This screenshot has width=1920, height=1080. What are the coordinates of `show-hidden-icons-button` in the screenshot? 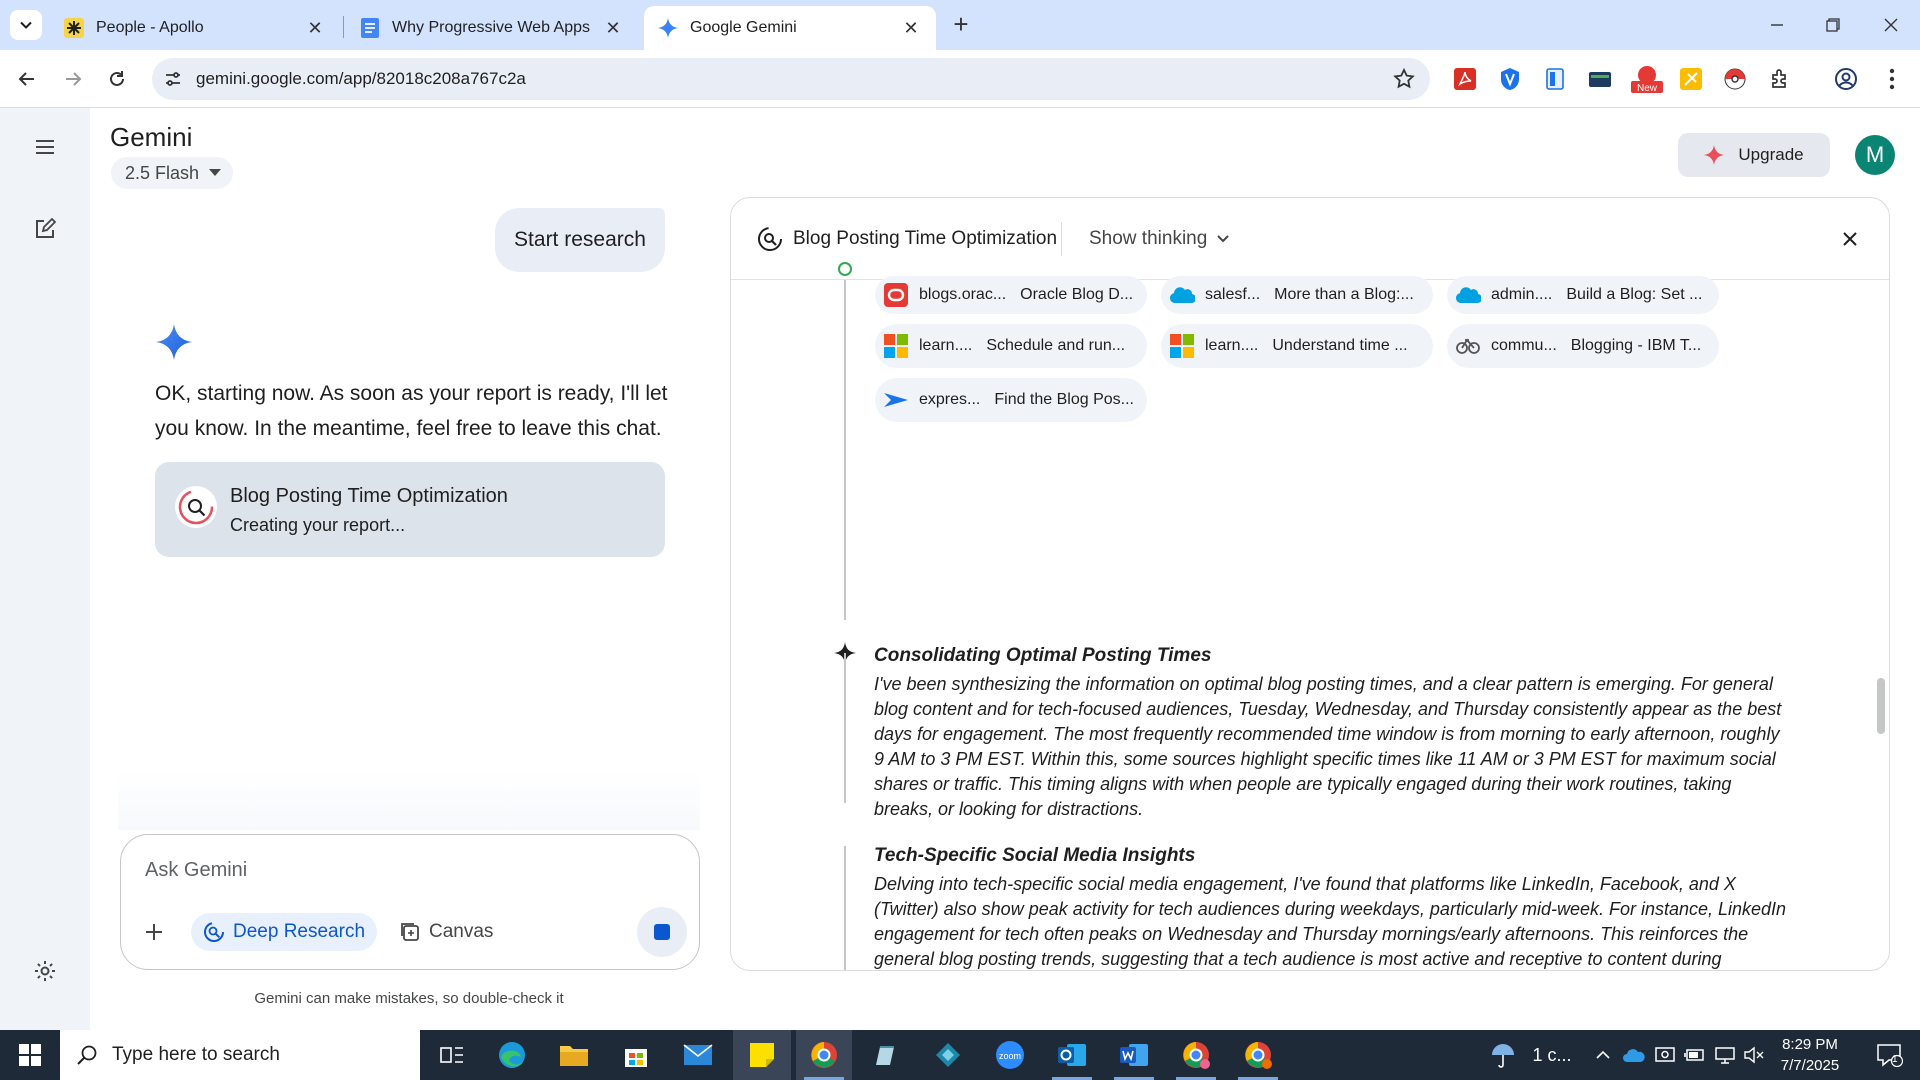 It's located at (1603, 1055).